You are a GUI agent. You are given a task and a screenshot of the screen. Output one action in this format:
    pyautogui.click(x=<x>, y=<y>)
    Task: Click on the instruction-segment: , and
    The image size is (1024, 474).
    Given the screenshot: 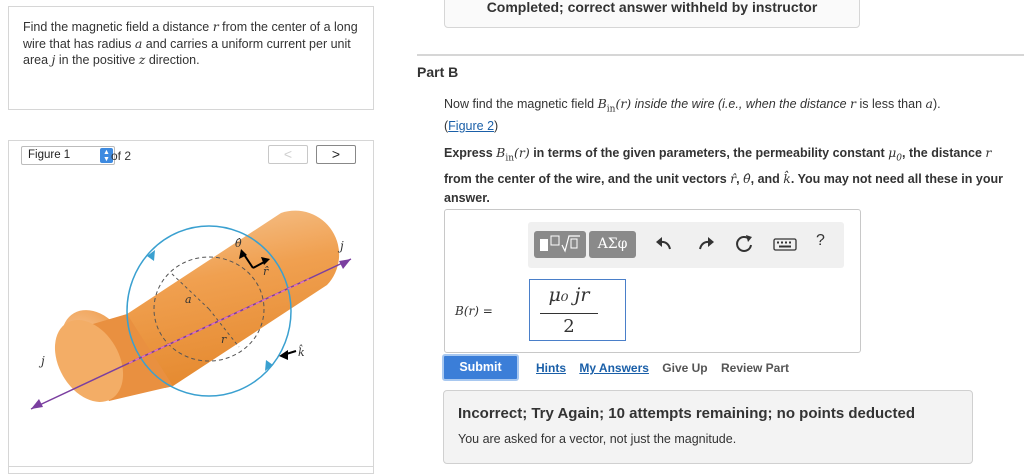 What is the action you would take?
    pyautogui.click(x=767, y=178)
    